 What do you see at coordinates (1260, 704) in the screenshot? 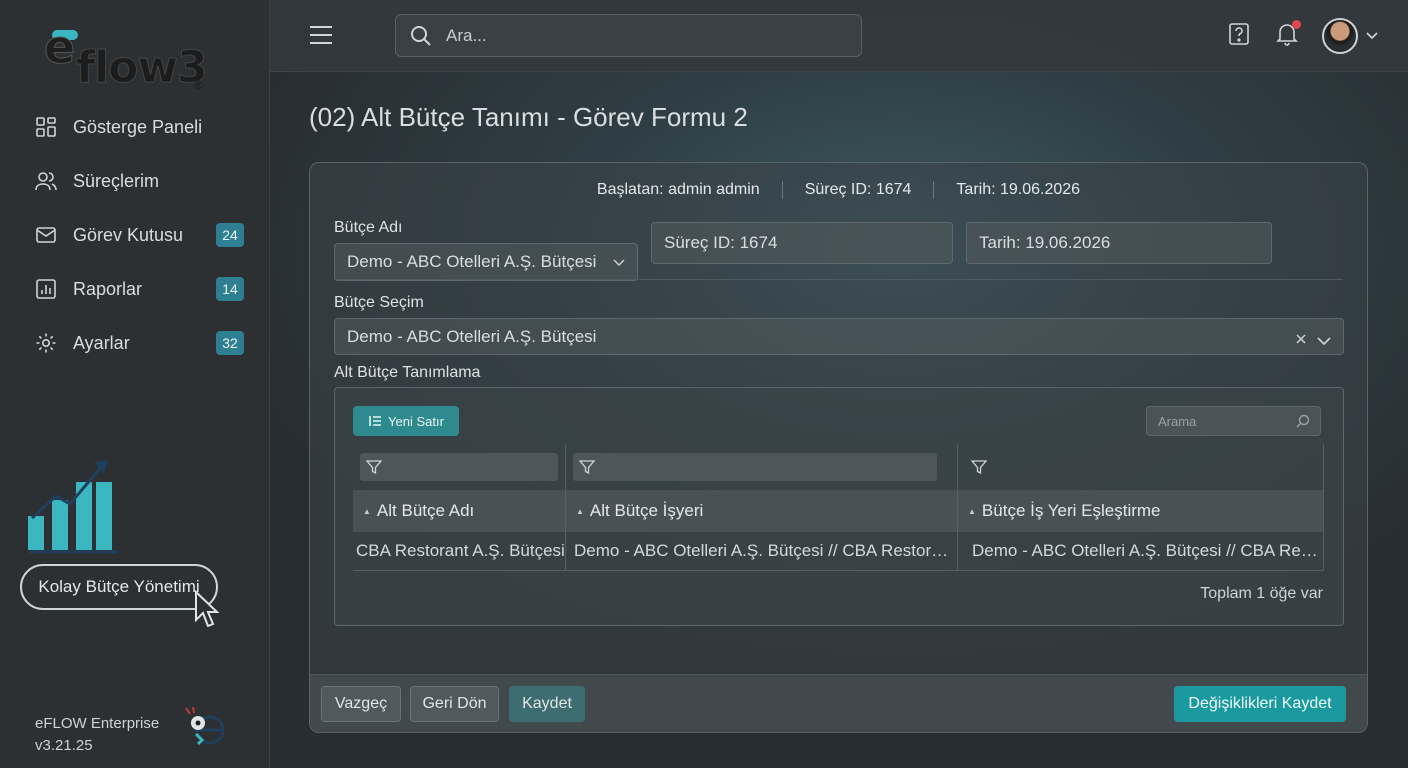
I see `save-changes-button: Değişiklikleri Kaydet` at bounding box center [1260, 704].